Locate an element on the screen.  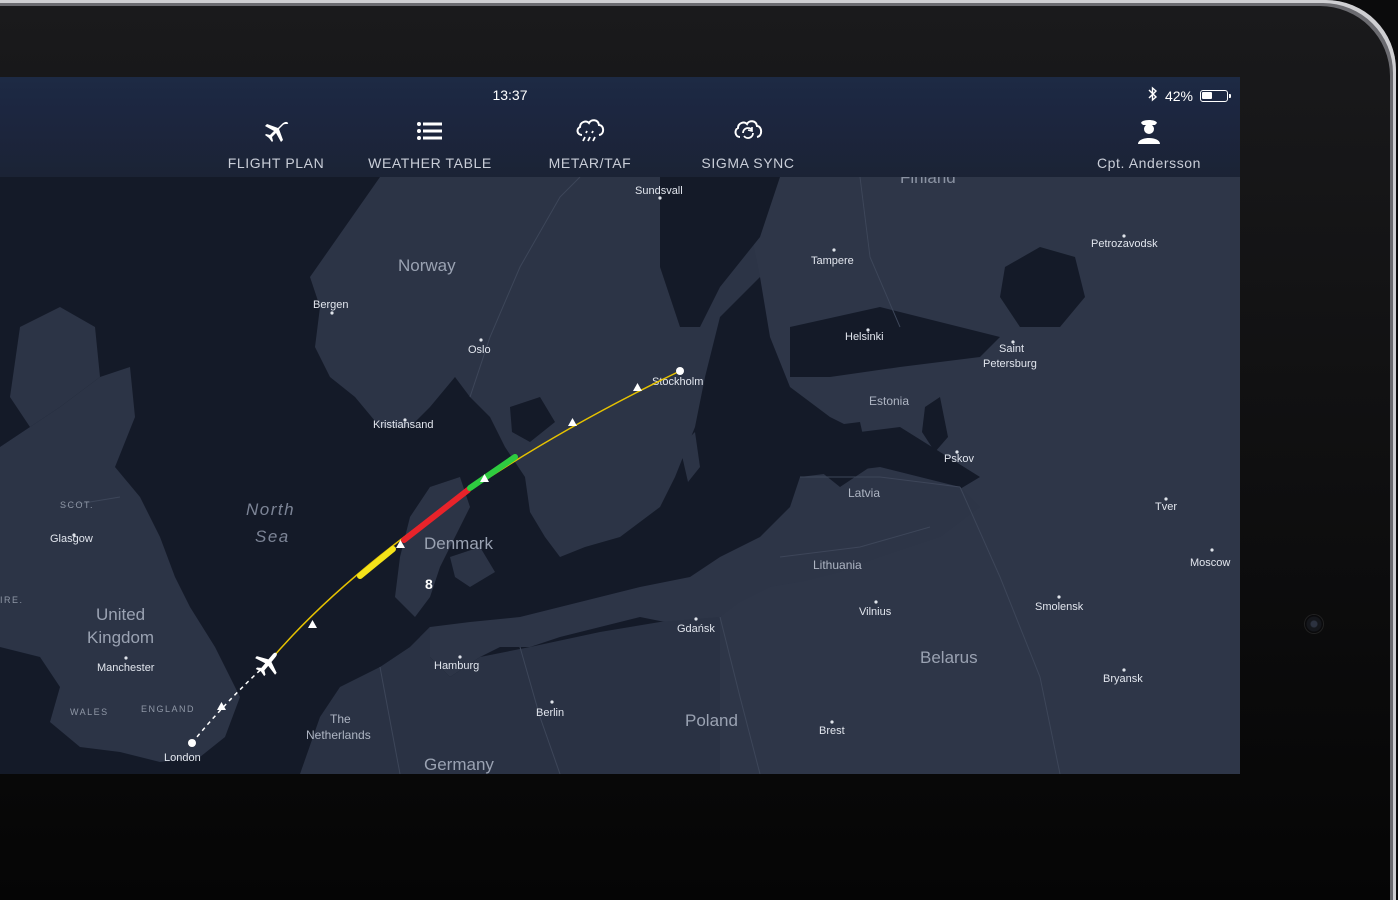
status-time: 13:37 is located at coordinates (510, 95).